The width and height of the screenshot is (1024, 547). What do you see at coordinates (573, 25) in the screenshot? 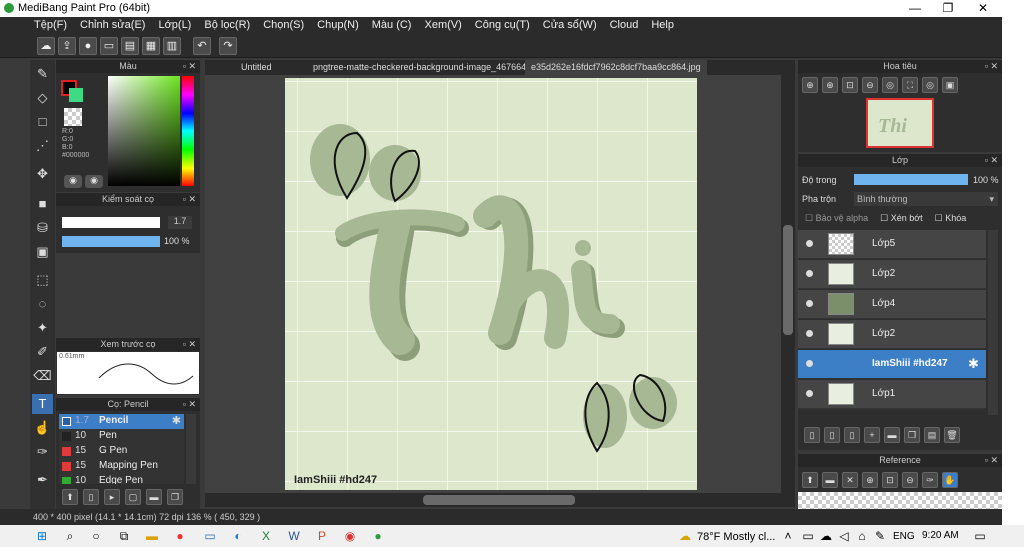
I see `menu-window: Cửa sổ(W)` at bounding box center [573, 25].